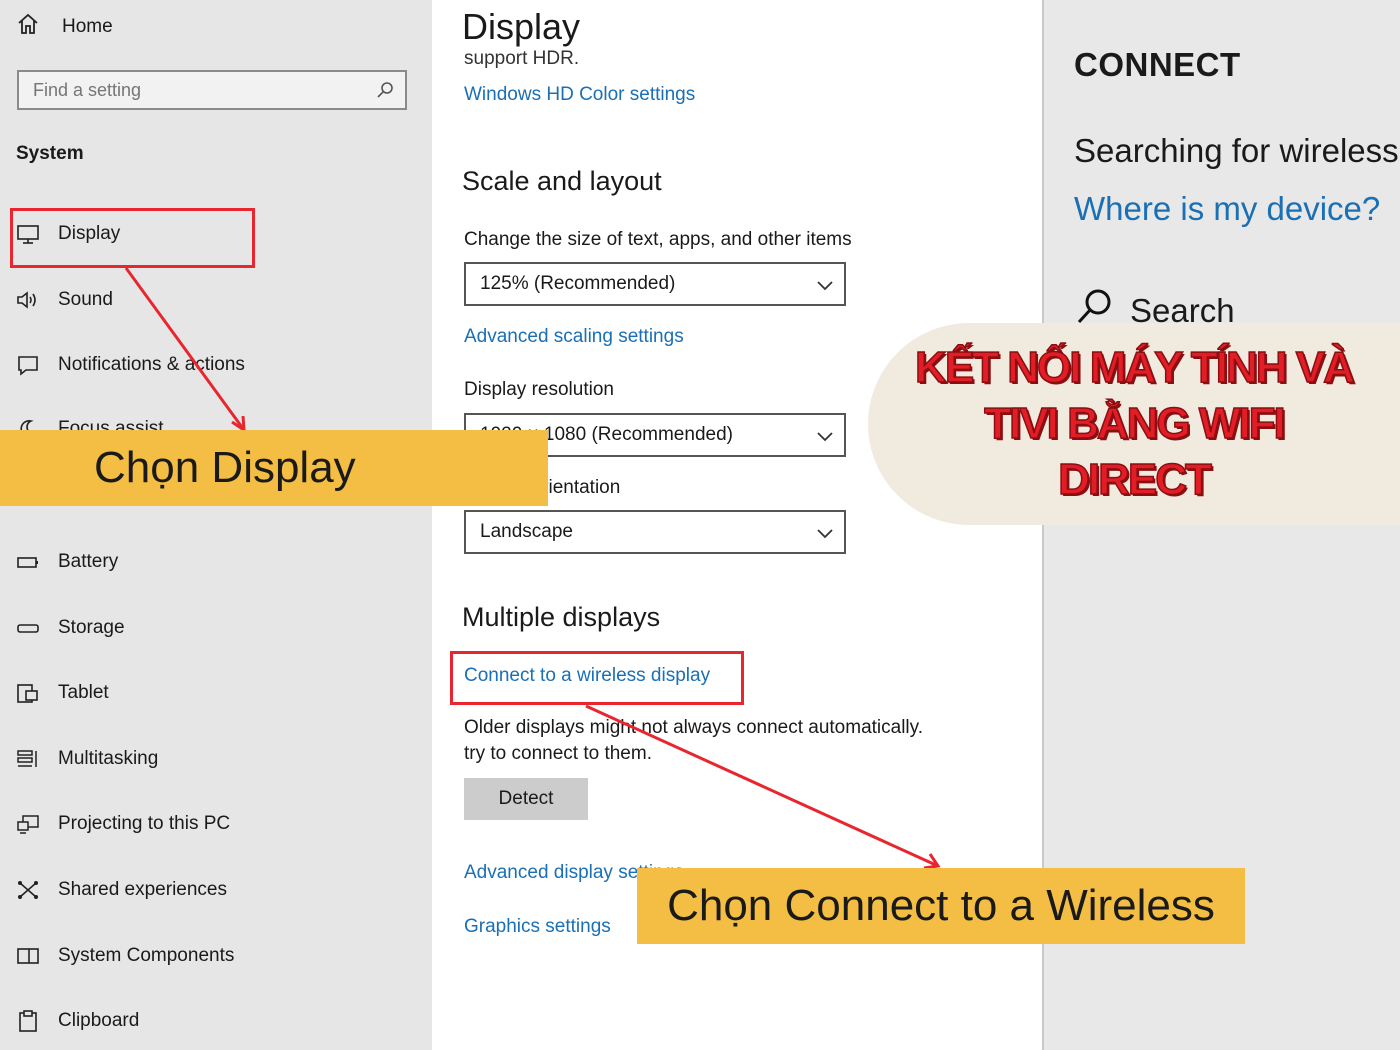 The image size is (1400, 1050). Describe the element at coordinates (941, 906) in the screenshot. I see `callout-choose-wireless: Chọn Connect to a Wireless` at that location.